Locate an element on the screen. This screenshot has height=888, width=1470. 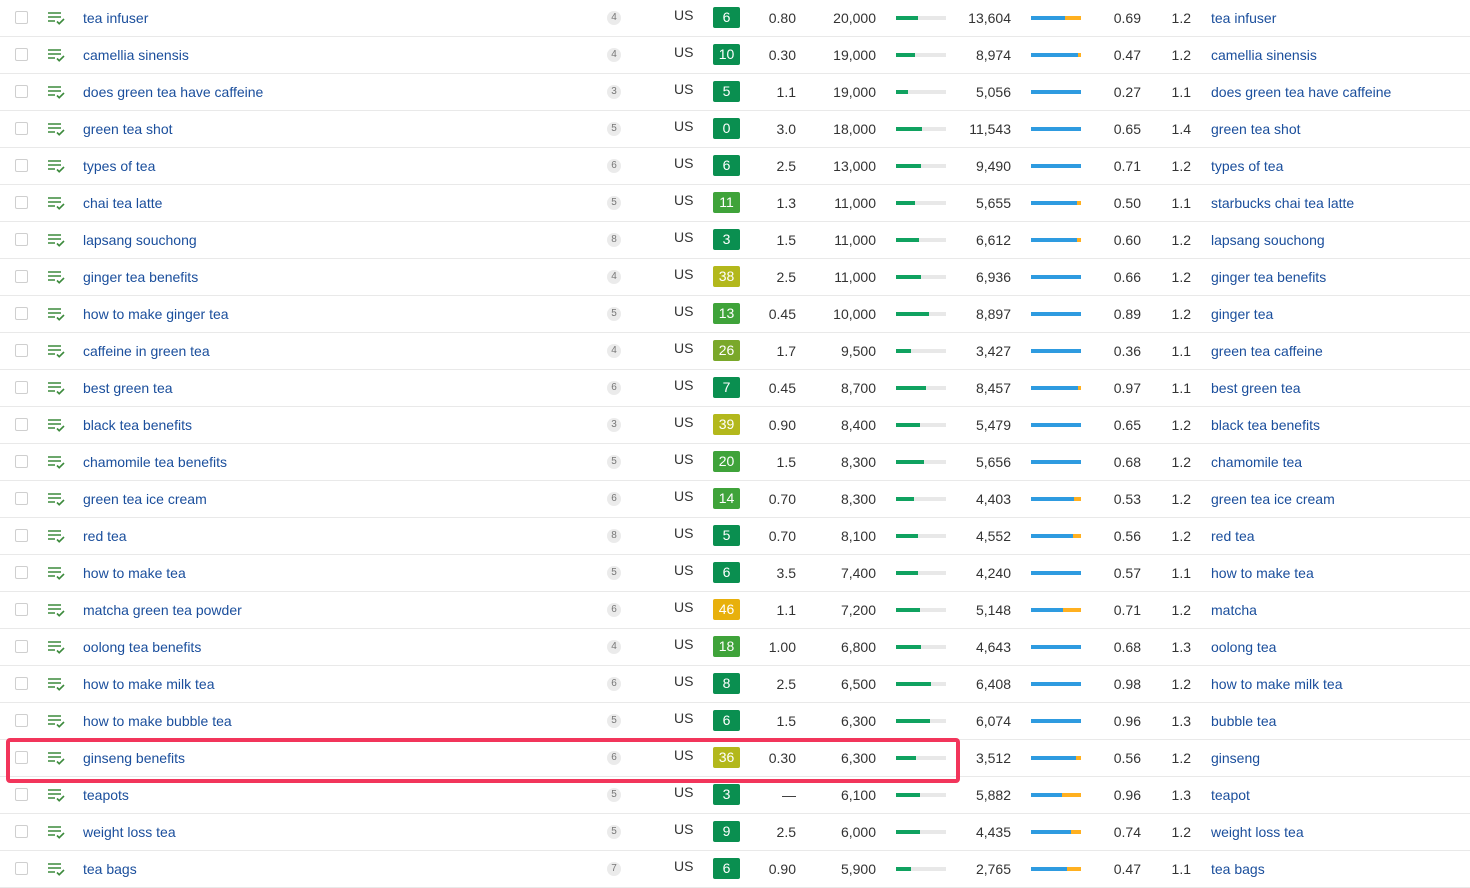
keyword-link: red tea is located at coordinates (105, 536).